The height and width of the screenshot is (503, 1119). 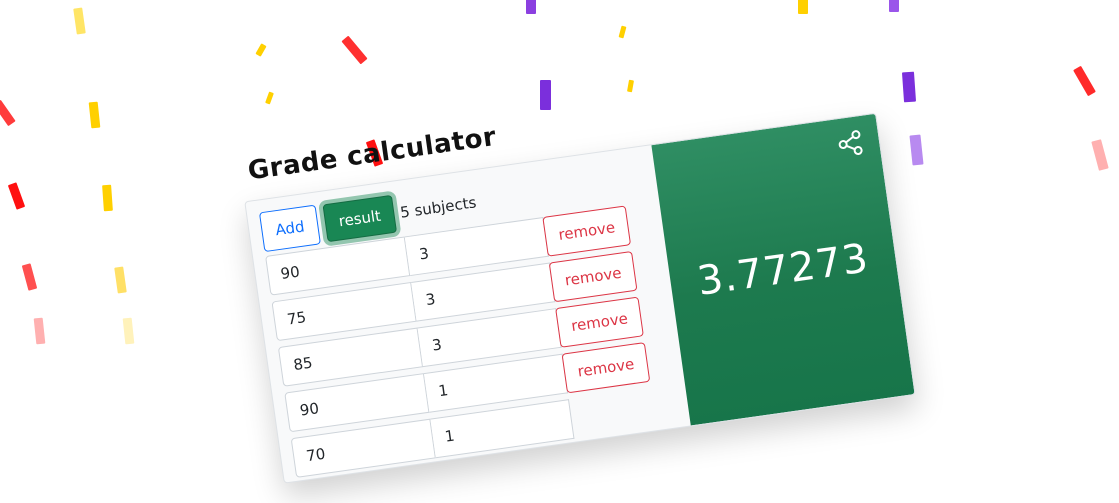 I want to click on result-button: result, so click(x=360, y=218).